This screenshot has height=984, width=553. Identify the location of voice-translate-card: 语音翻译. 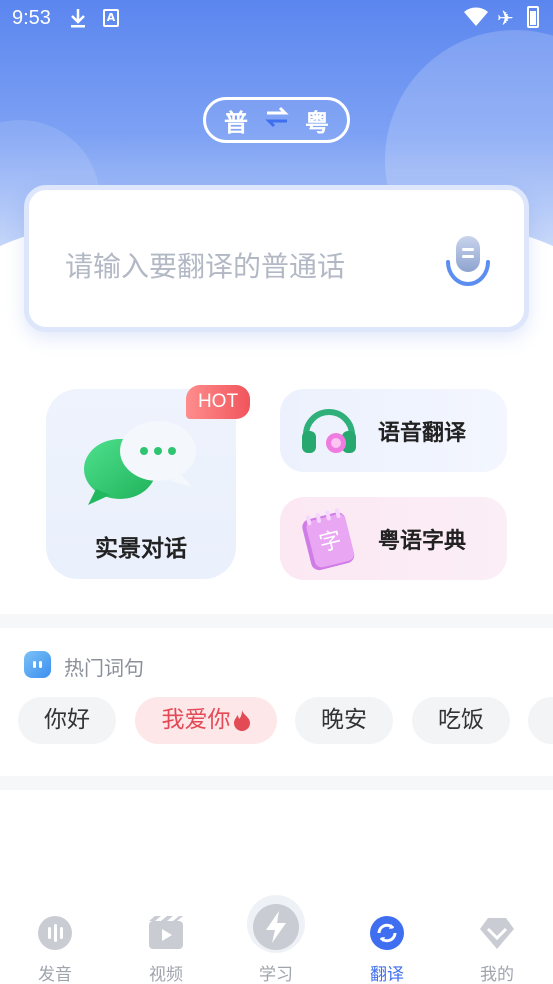
(393, 430).